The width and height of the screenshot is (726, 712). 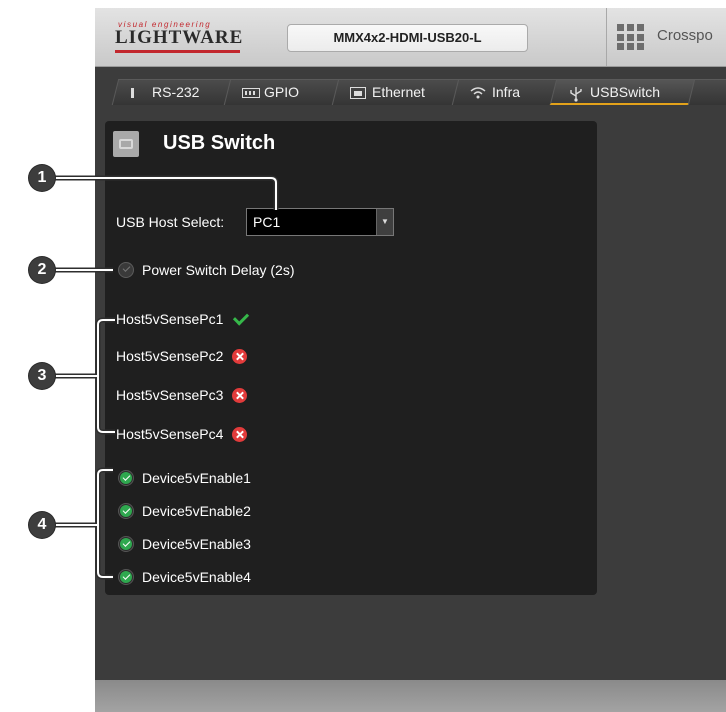 I want to click on host-sense-row: Host5vSensePc2, so click(x=182, y=356).